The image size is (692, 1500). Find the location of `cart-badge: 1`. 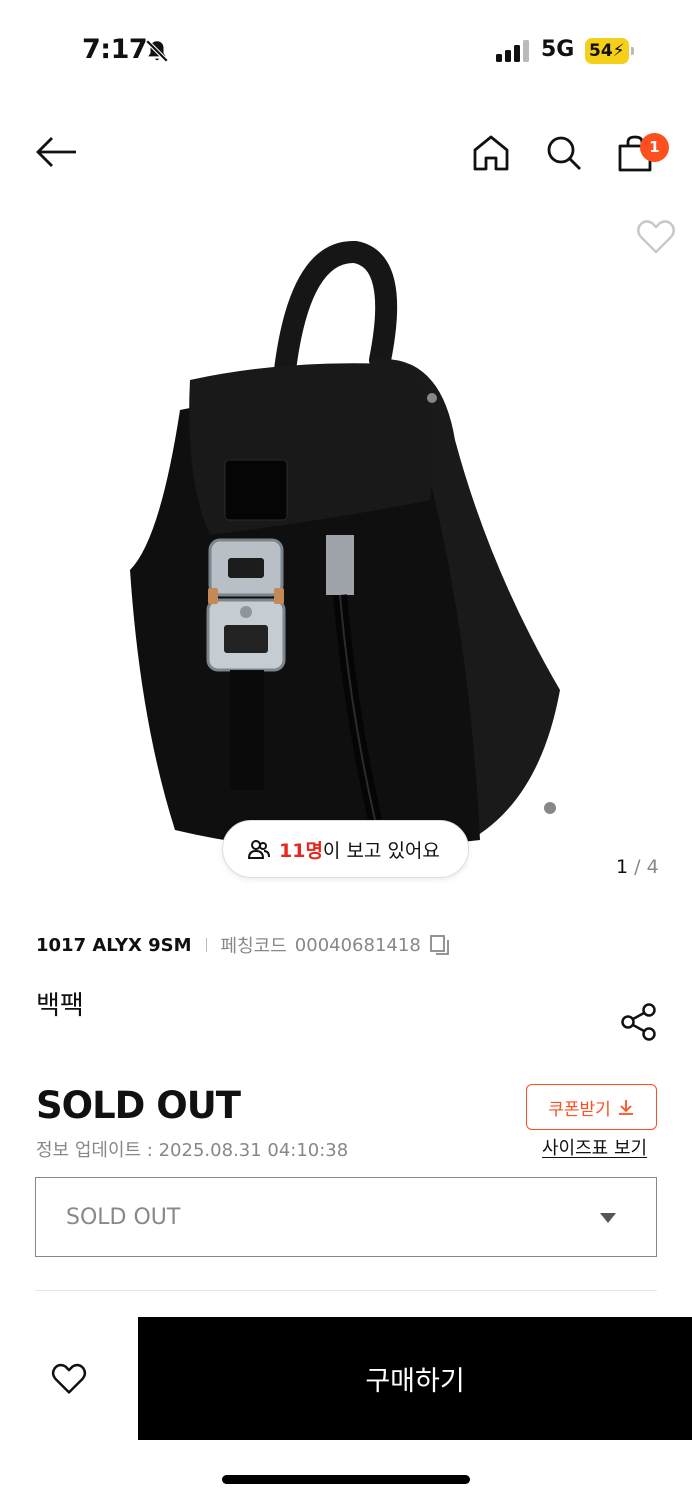

cart-badge: 1 is located at coordinates (654, 147).